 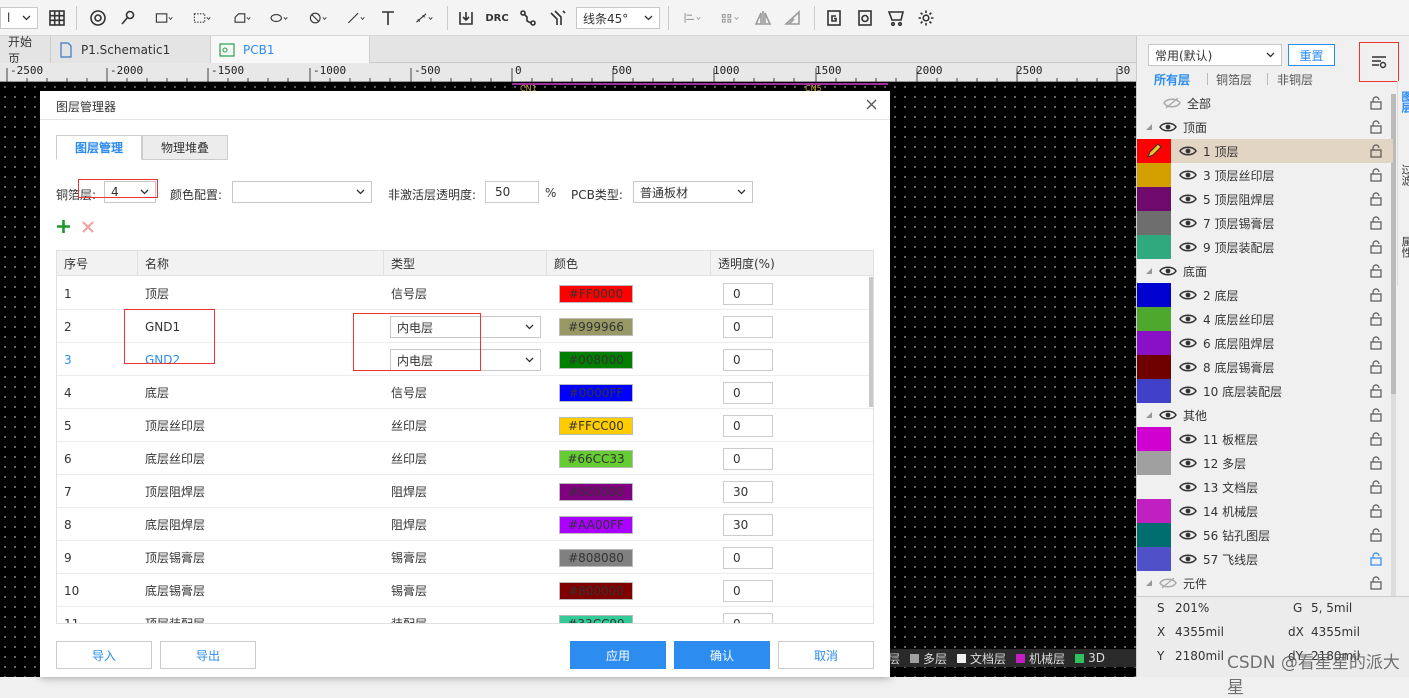 What do you see at coordinates (1215, 55) in the screenshot?
I see `preset-dropdown: 常用(默认)` at bounding box center [1215, 55].